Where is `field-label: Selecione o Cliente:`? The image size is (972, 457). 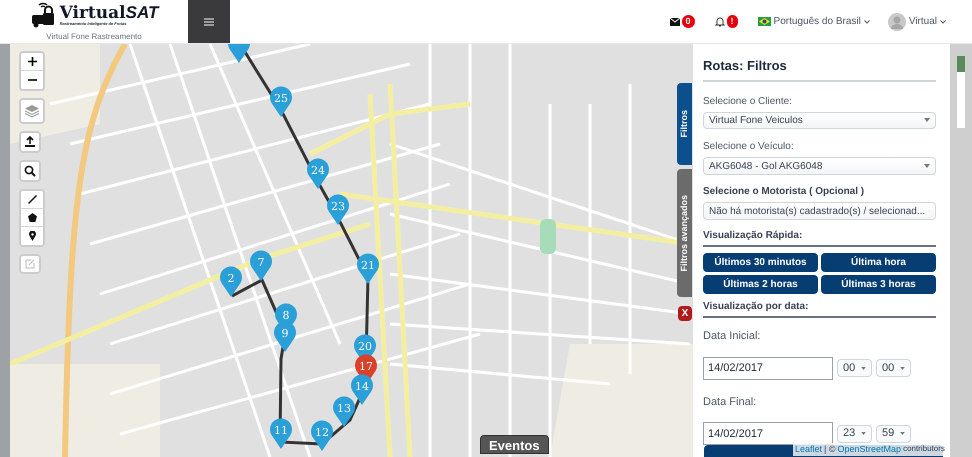
field-label: Selecione o Cliente: is located at coordinates (748, 101).